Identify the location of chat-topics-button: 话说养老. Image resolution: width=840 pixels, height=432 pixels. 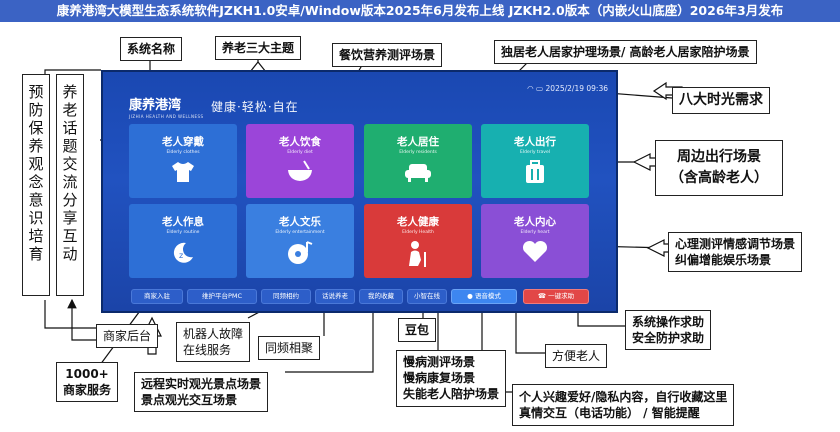
(335, 296).